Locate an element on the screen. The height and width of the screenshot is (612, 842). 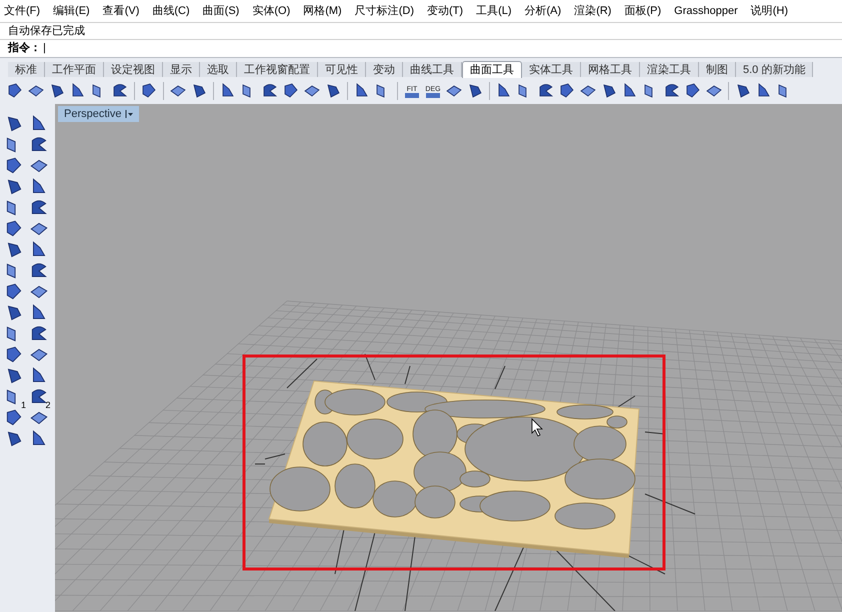
toolbar-tab: 标准 is located at coordinates (26, 69).